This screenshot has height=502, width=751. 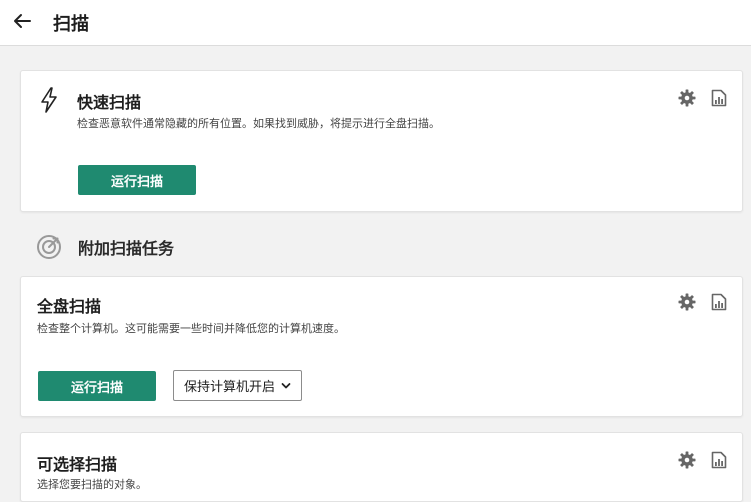 What do you see at coordinates (92, 484) in the screenshot?
I see `custom-scan-description: 选择您要扫描的对象。` at bounding box center [92, 484].